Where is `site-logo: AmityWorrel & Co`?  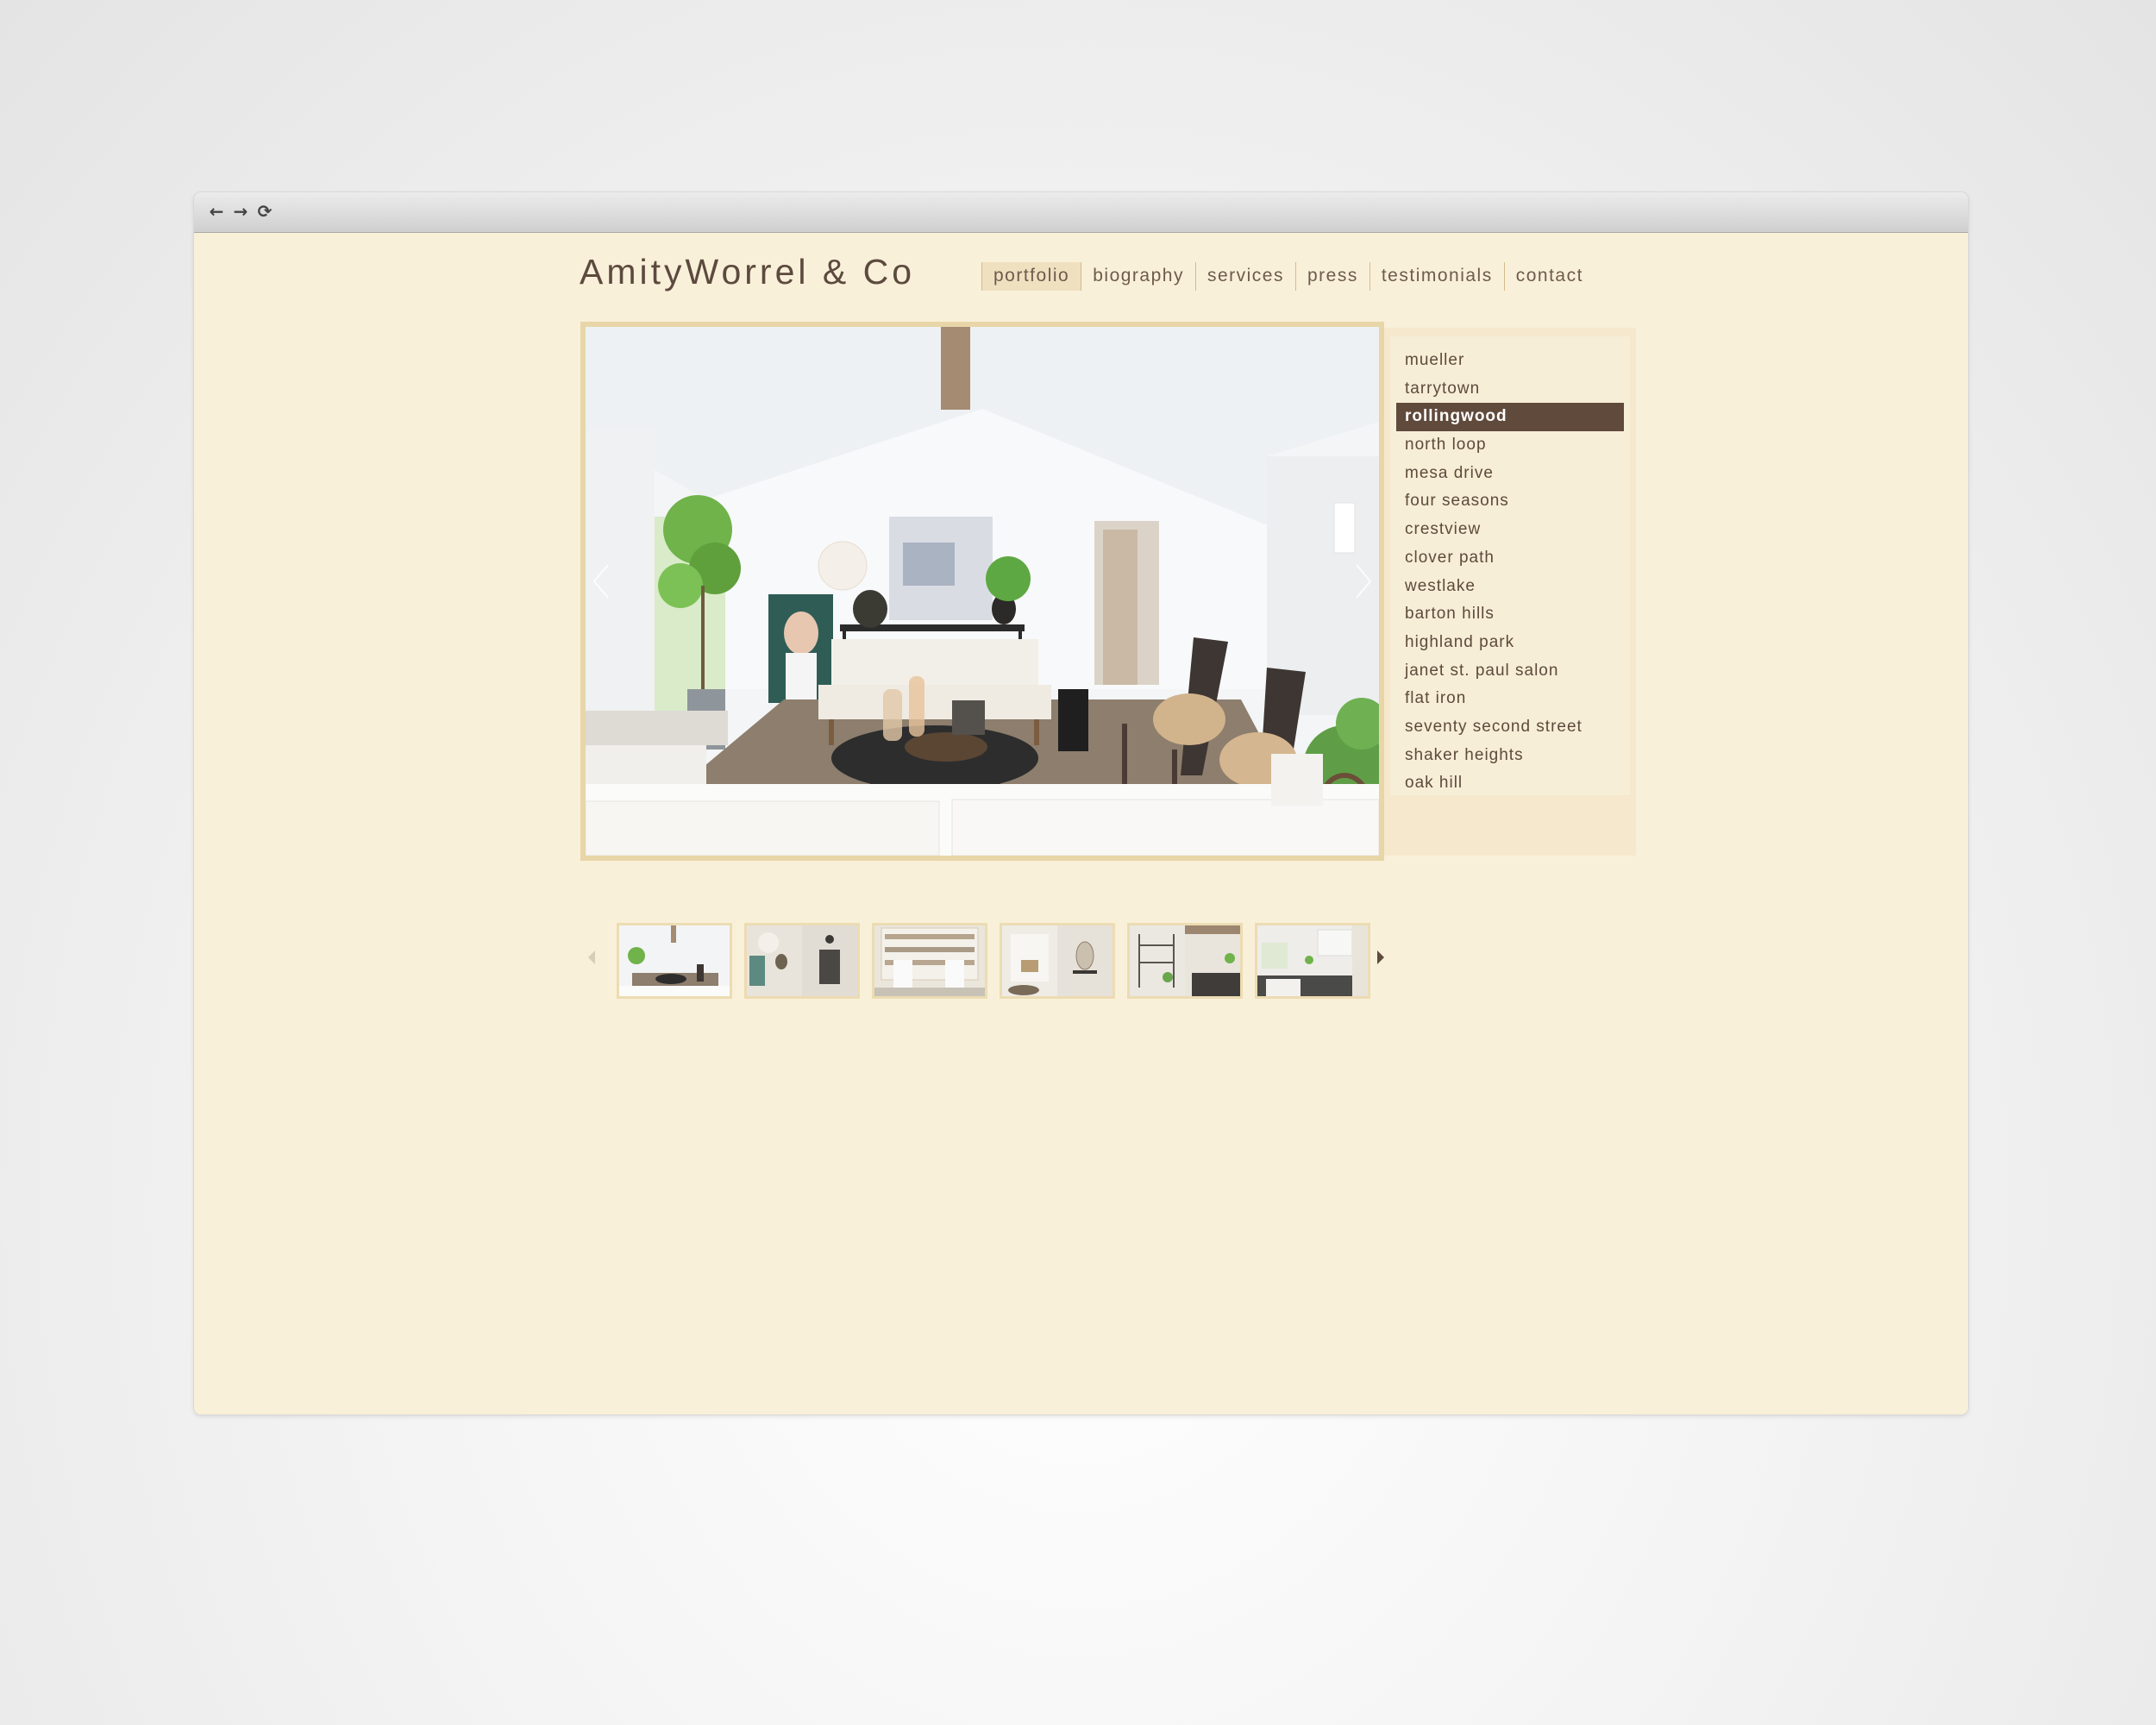 site-logo: AmityWorrel & Co is located at coordinates (747, 272).